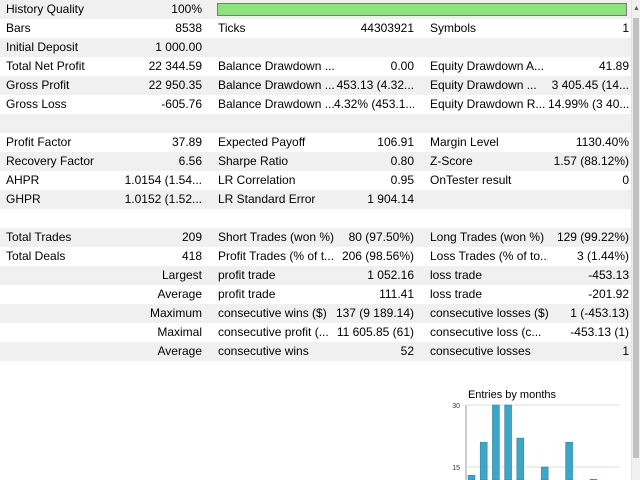 The width and height of the screenshot is (640, 480). Describe the element at coordinates (456, 468) in the screenshot. I see `chart-y-tick-label: 15` at that location.